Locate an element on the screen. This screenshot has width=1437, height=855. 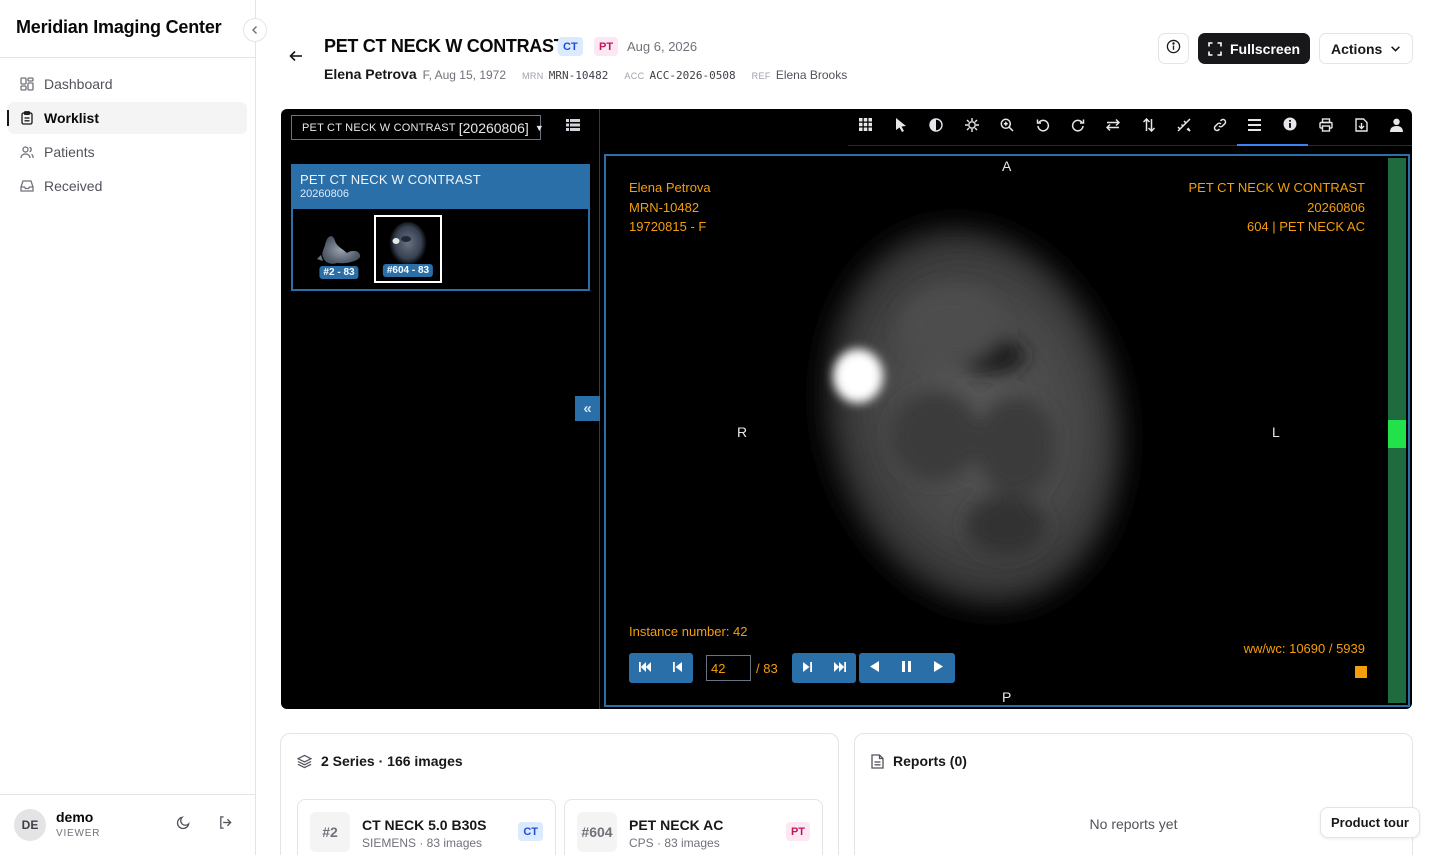
study-info-button is located at coordinates (1173, 48).